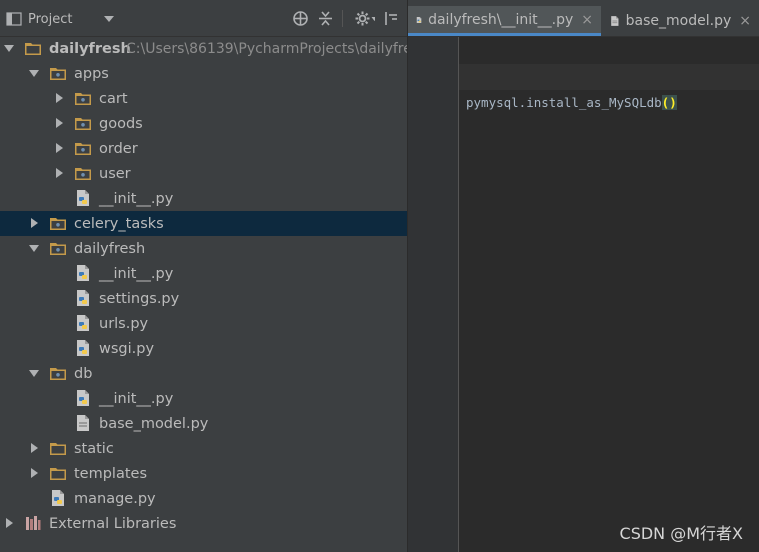 The width and height of the screenshot is (759, 552). Describe the element at coordinates (203, 448) in the screenshot. I see `tree-item: static` at that location.